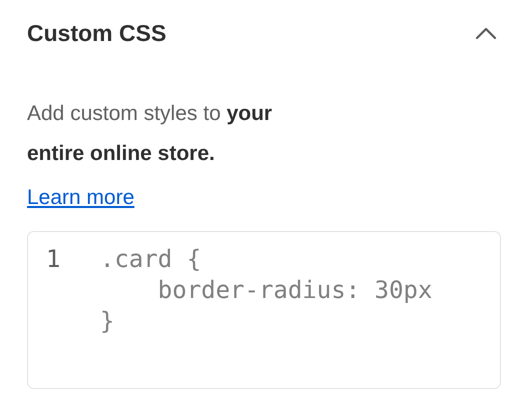 The width and height of the screenshot is (520, 410). Describe the element at coordinates (151, 259) in the screenshot. I see `code-line: .card {` at that location.